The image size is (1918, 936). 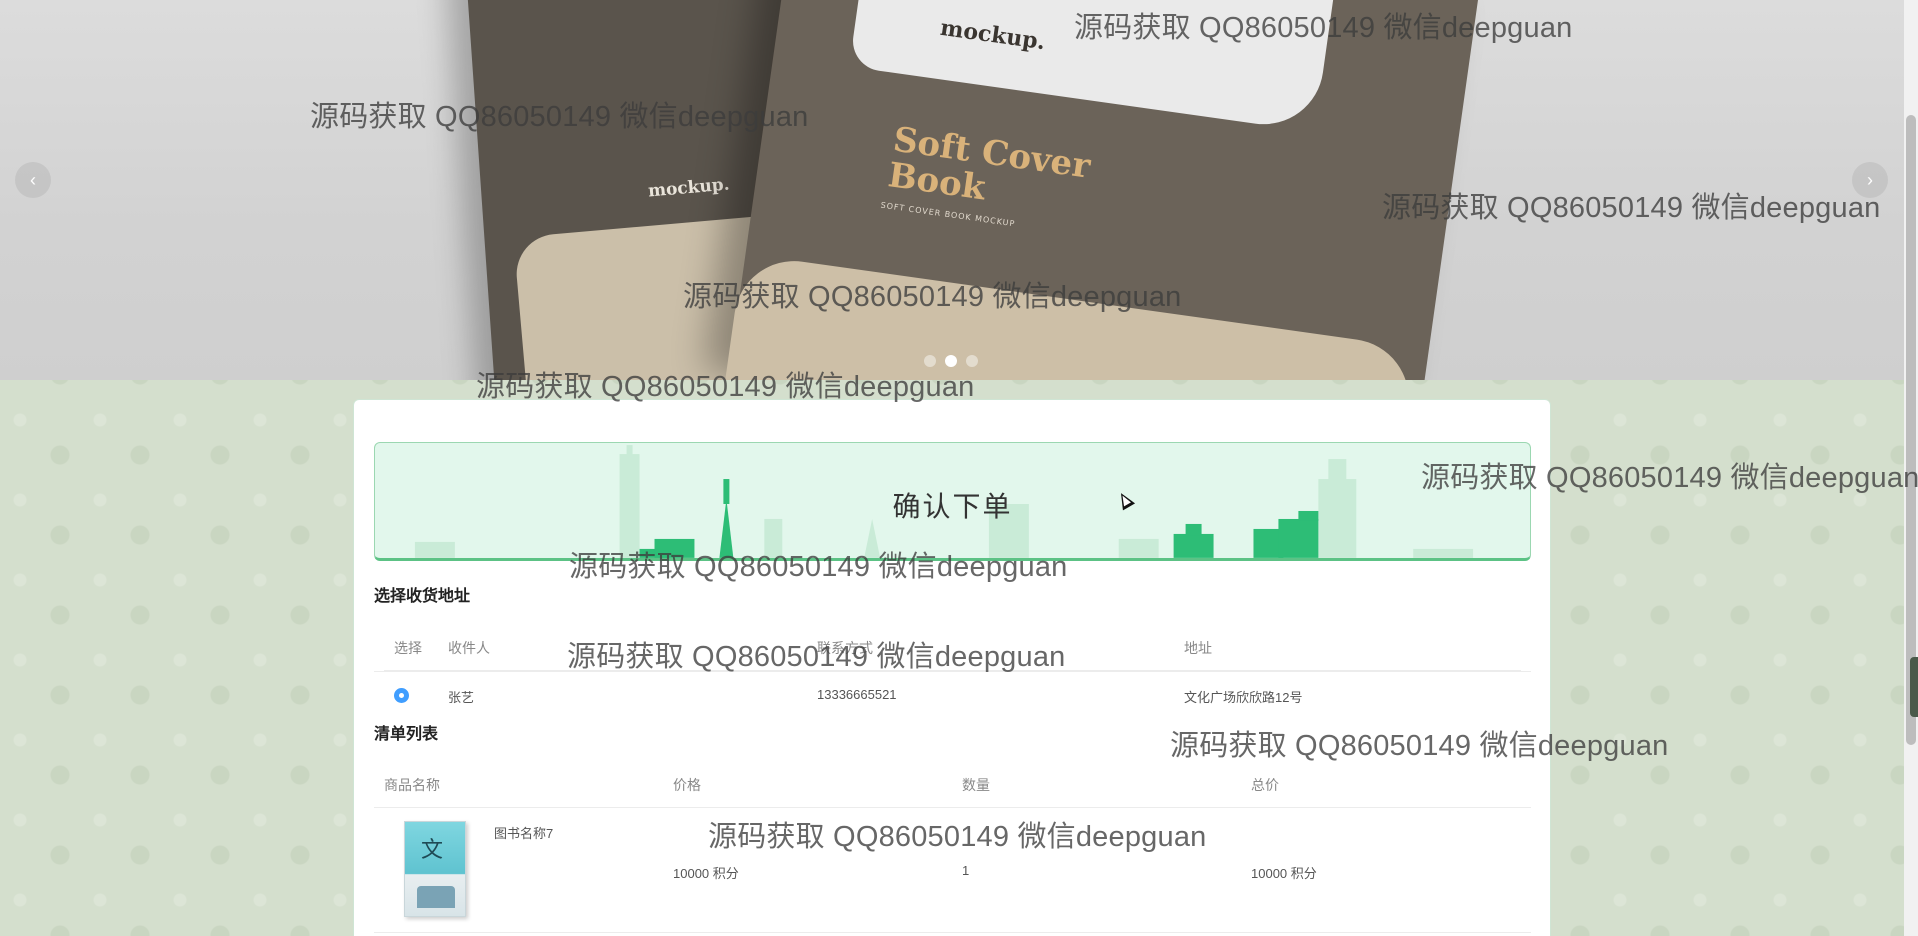 What do you see at coordinates (1243, 697) in the screenshot?
I see `address-text: 文化广场欣欣路12号` at bounding box center [1243, 697].